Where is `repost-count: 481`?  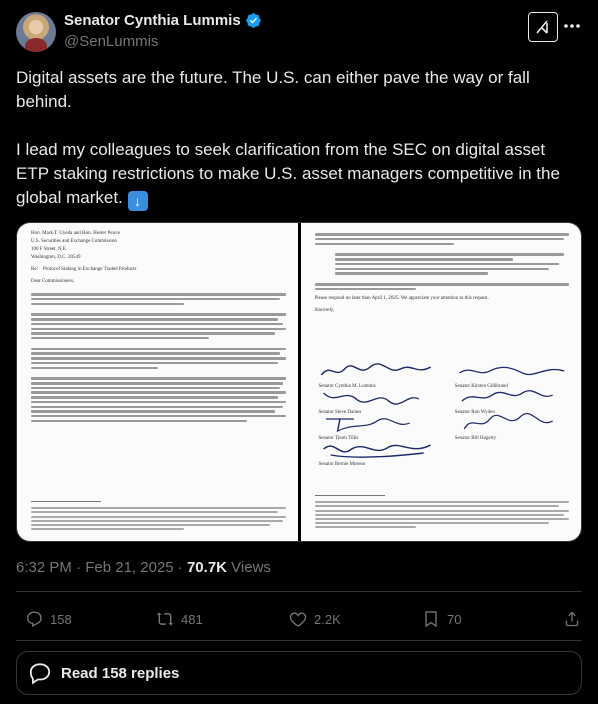 repost-count: 481 is located at coordinates (192, 619).